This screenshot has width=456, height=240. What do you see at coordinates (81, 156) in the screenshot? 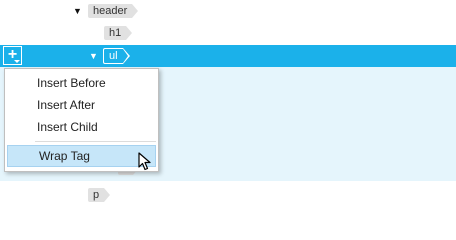
I see `menu-item-wrap-tag: Wrap Tag` at bounding box center [81, 156].